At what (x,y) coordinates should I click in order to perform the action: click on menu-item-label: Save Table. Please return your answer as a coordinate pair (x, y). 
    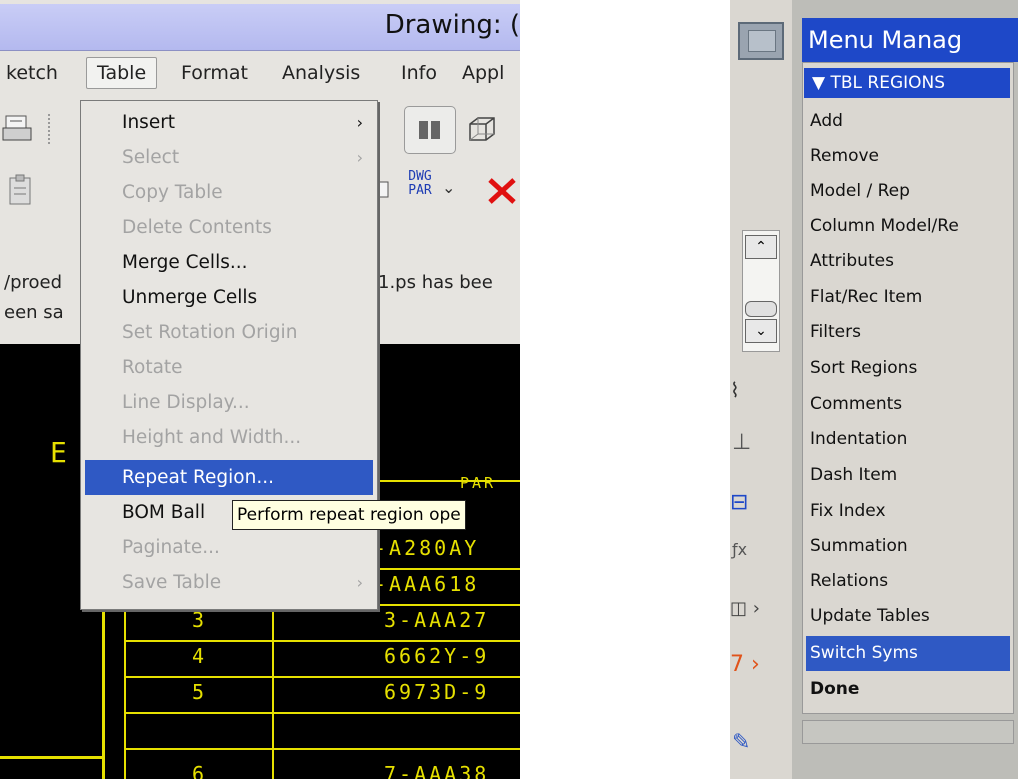
    Looking at the image, I should click on (172, 582).